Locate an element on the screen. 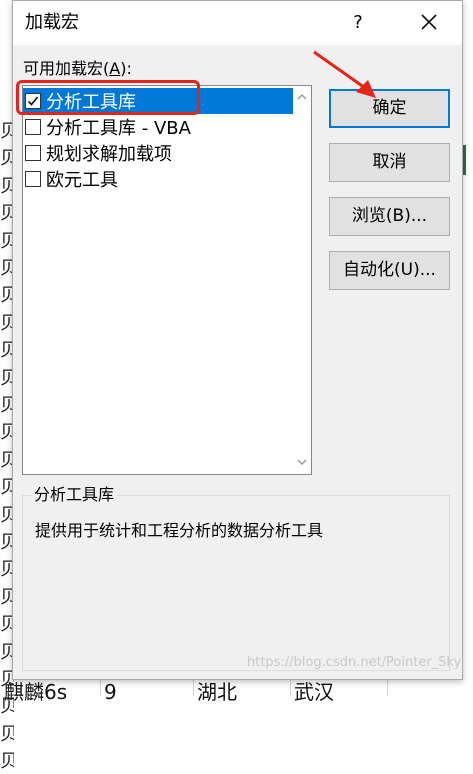 This screenshot has height=774, width=473. annotation-highlight-box is located at coordinates (108, 97).